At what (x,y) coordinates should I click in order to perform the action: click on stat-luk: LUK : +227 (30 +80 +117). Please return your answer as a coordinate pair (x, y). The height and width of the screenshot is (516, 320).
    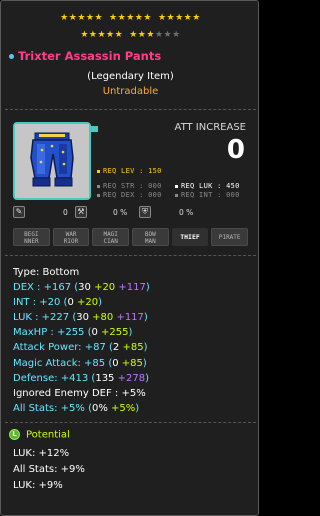
    Looking at the image, I should click on (81, 317).